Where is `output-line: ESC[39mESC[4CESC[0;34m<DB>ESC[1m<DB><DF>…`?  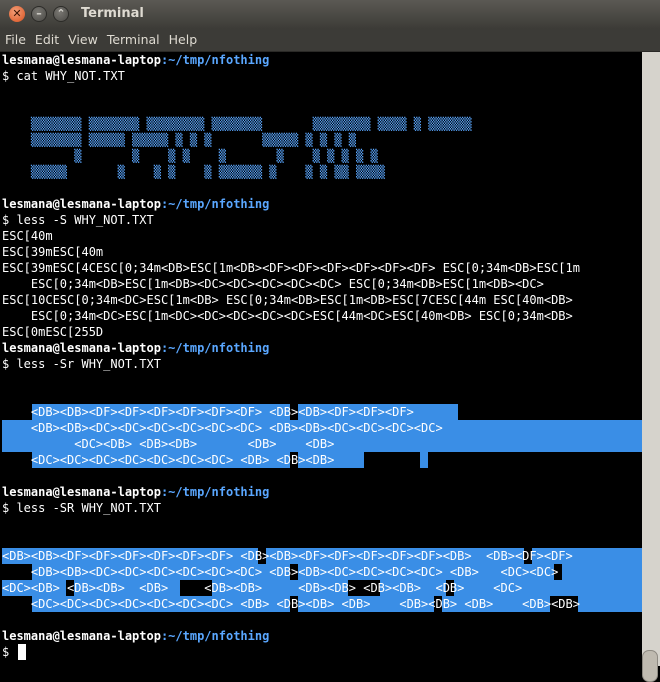 output-line: ESC[39mESC[4CESC[0;34m<DB>ESC[1m<DB><DF>… is located at coordinates (291, 268).